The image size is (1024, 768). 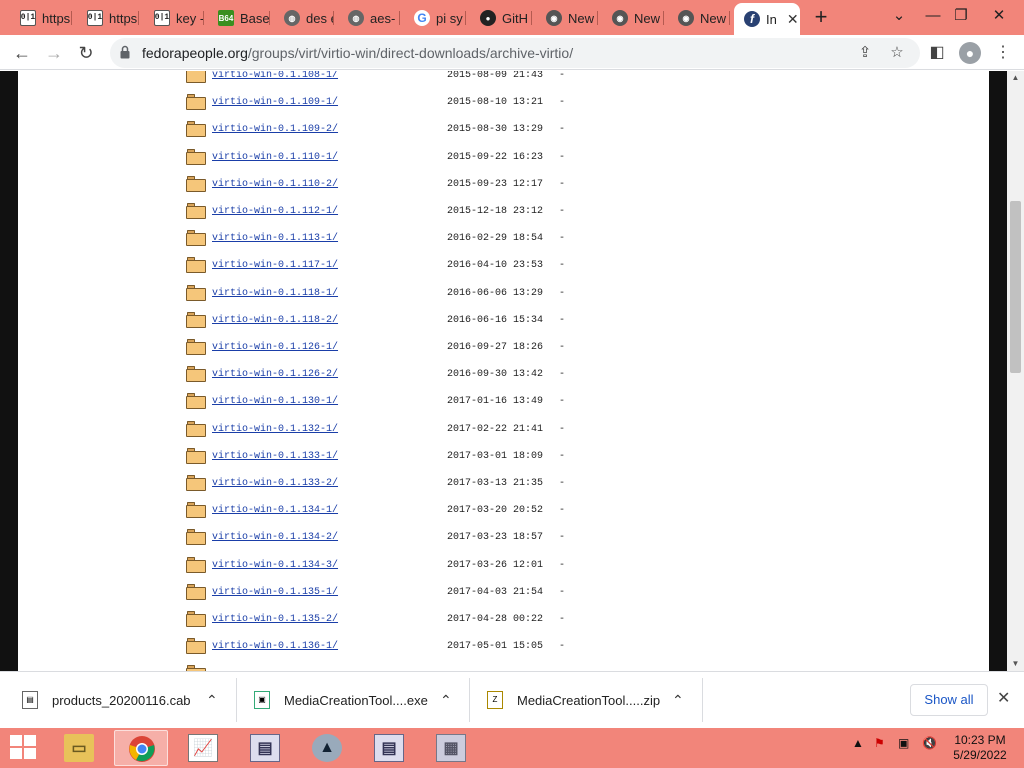 What do you see at coordinates (275, 157) in the screenshot?
I see `directory-link: virtio-win-0.1.110-1/` at bounding box center [275, 157].